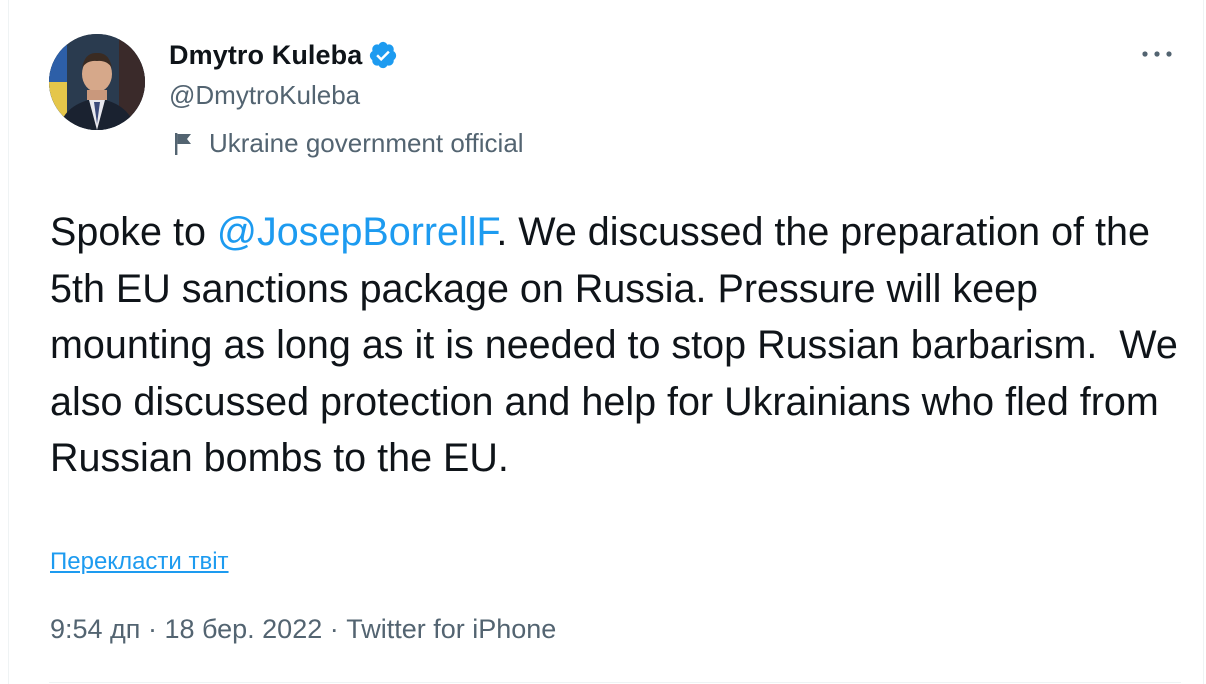 This screenshot has height=684, width=1206. What do you see at coordinates (184, 144) in the screenshot?
I see `flag-icon` at bounding box center [184, 144].